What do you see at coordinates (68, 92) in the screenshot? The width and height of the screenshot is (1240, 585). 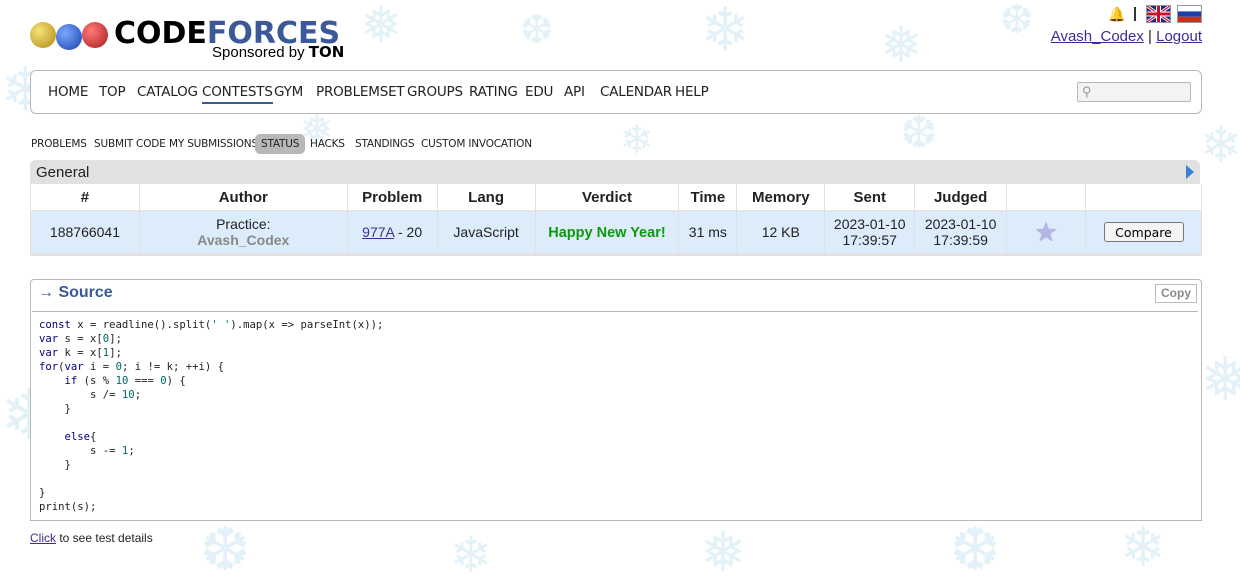 I see `menu-item-home: HOME` at bounding box center [68, 92].